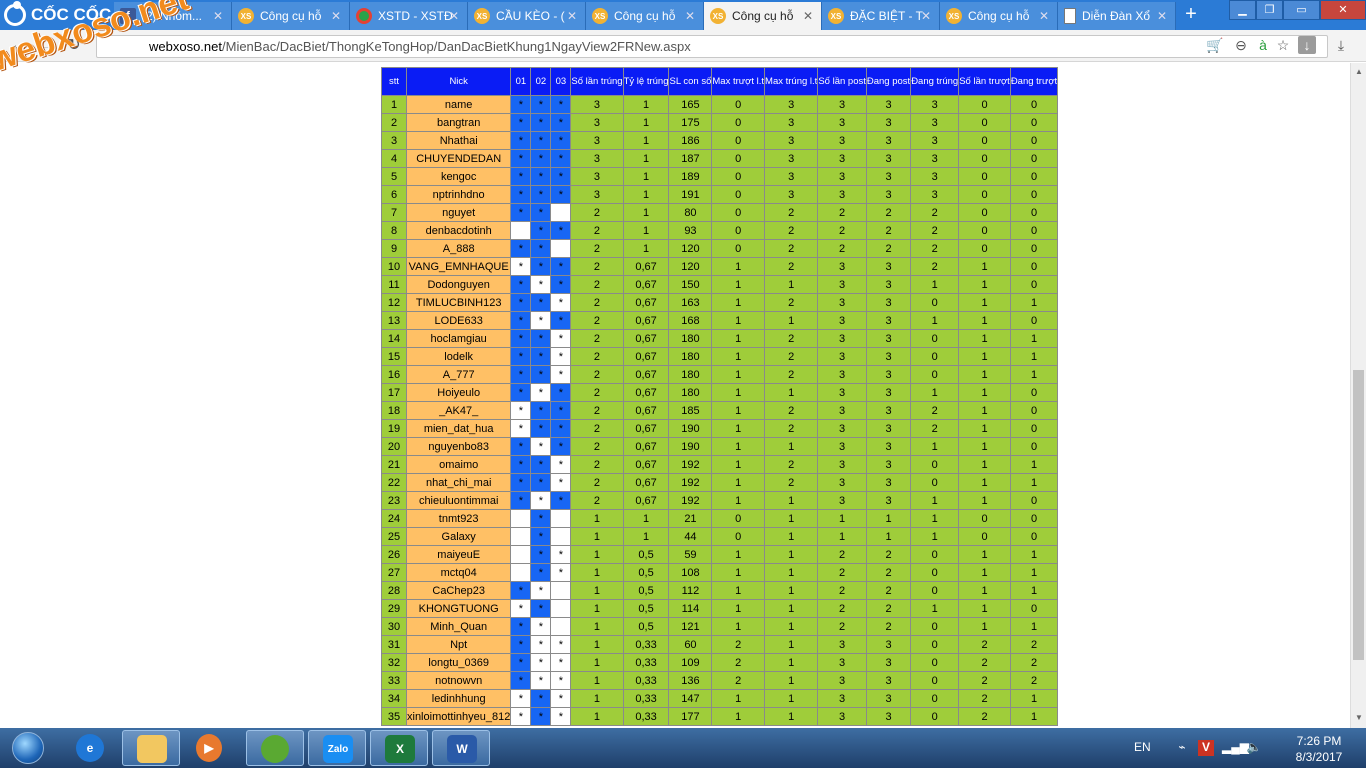 This screenshot has height=768, width=1366. I want to click on language-indicator: EN, so click(1142, 747).